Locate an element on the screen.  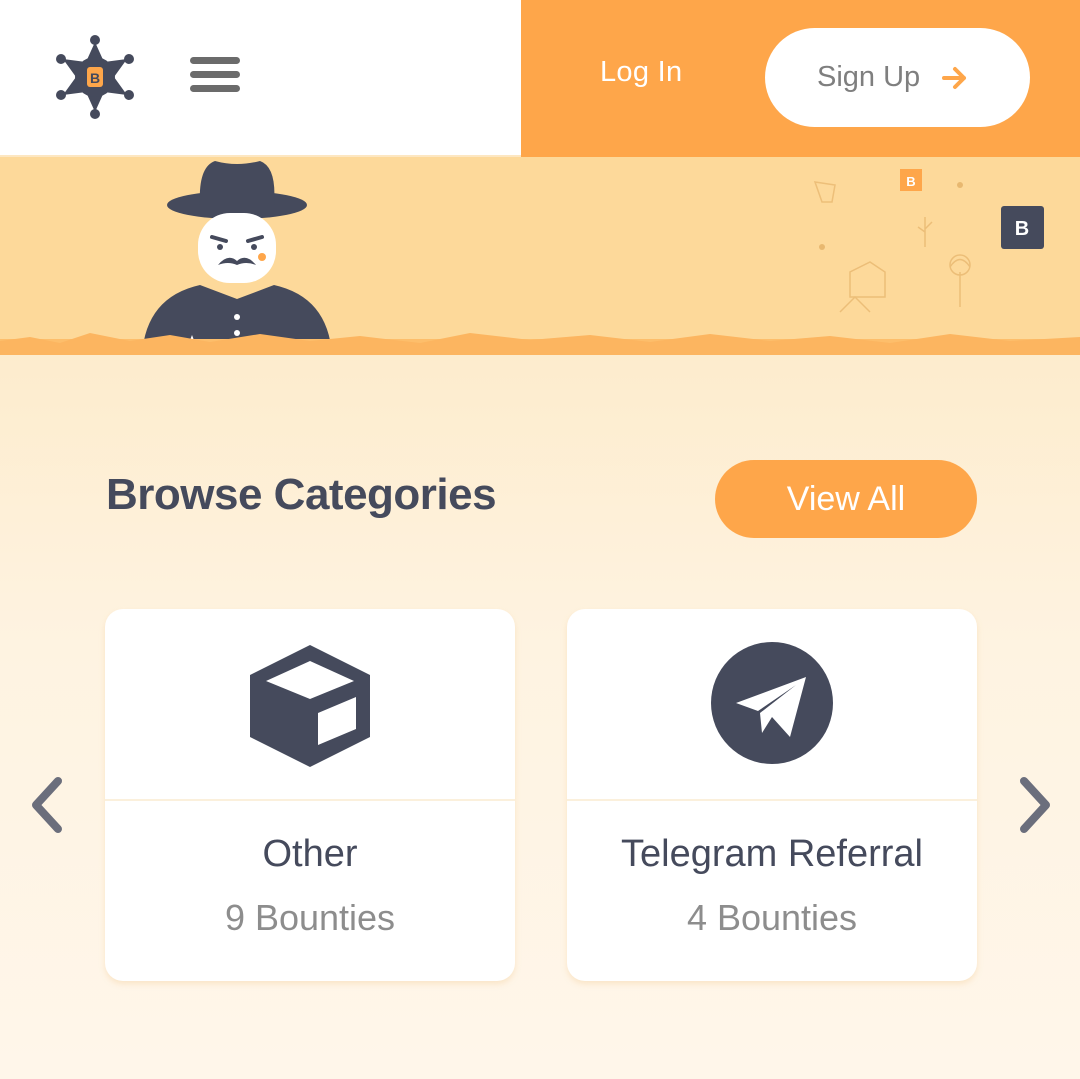
page-title: Browse Categories is located at coordinates (301, 494).